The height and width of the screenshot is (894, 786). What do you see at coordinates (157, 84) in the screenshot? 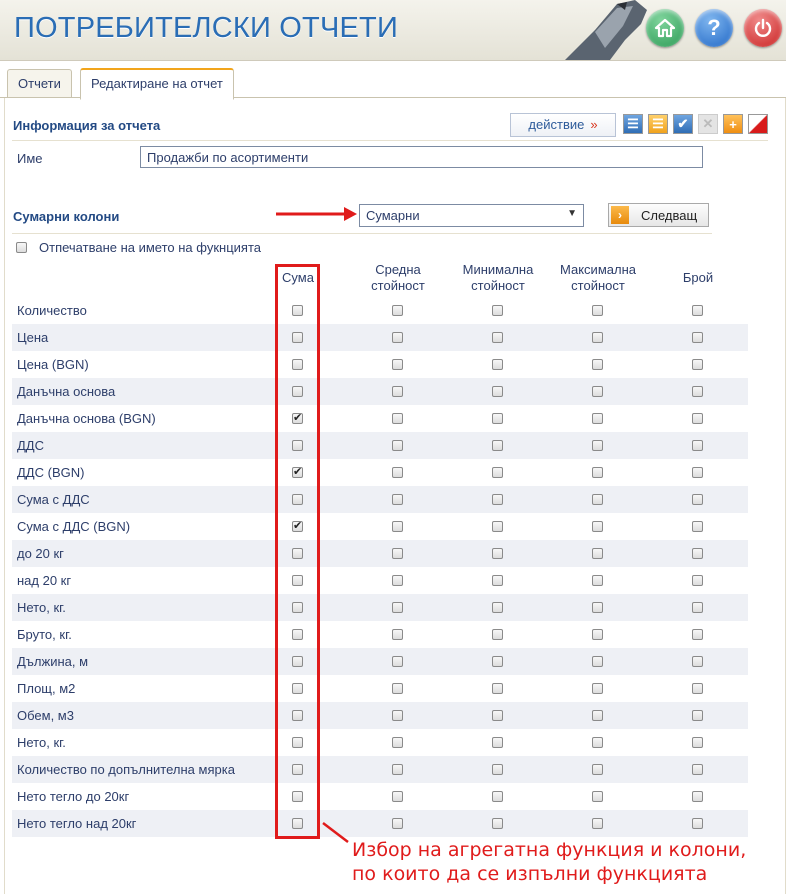
I see `tab-edit-report: Редактиране на отчет` at bounding box center [157, 84].